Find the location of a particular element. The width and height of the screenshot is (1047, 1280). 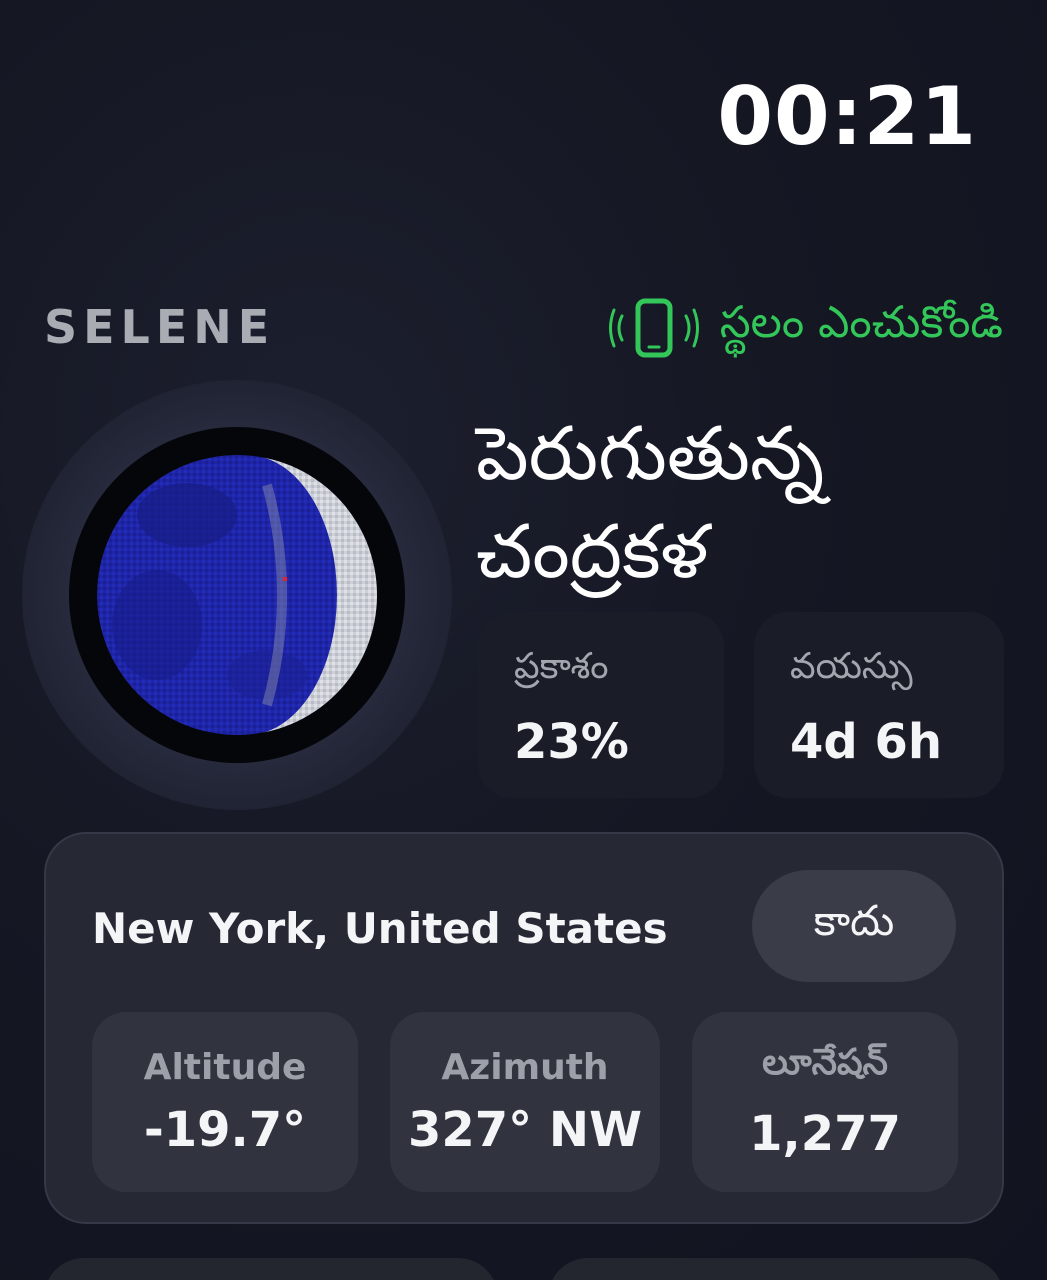

altitude-label: Altitude is located at coordinates (225, 1067).